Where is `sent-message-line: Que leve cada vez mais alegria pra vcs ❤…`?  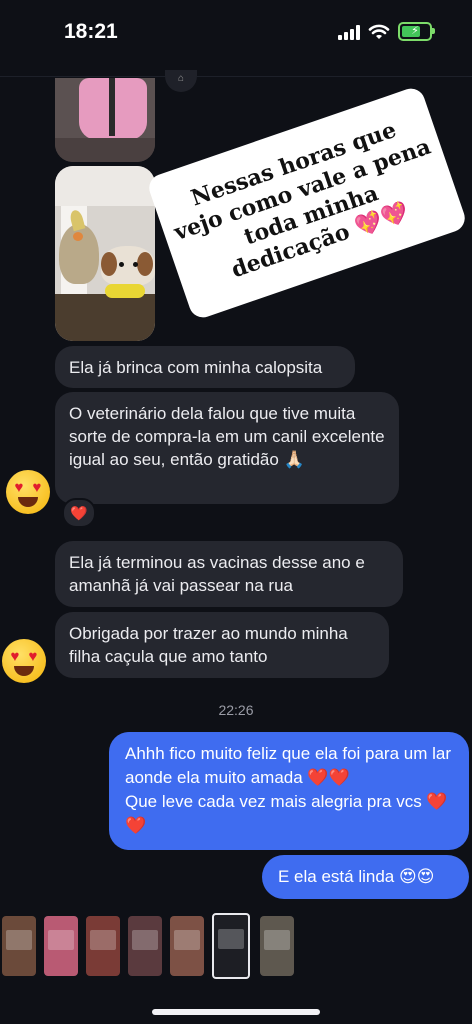
sent-message-line: Que leve cada vez mais alegria pra vcs ❤… is located at coordinates (286, 813).